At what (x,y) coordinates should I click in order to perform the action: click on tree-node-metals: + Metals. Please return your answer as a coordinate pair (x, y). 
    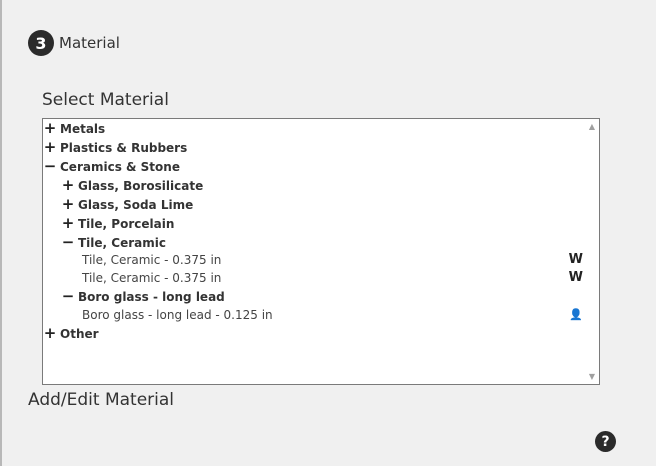
    Looking at the image, I should click on (74, 128).